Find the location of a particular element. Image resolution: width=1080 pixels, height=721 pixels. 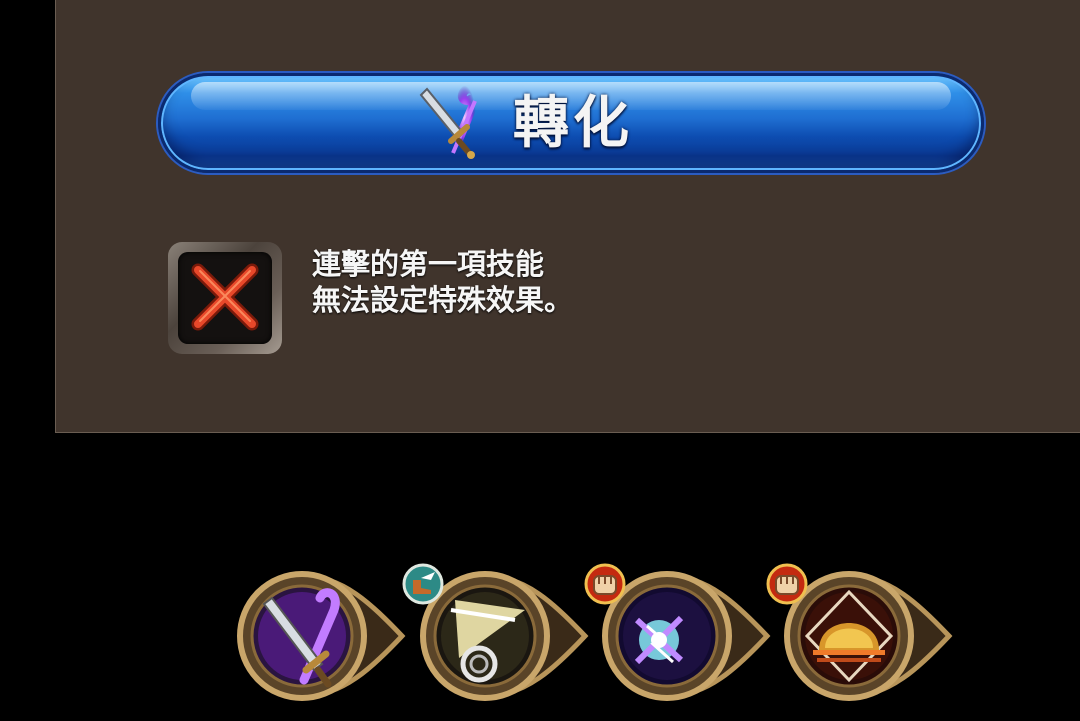

lightning-burst-icon is located at coordinates (659, 640).